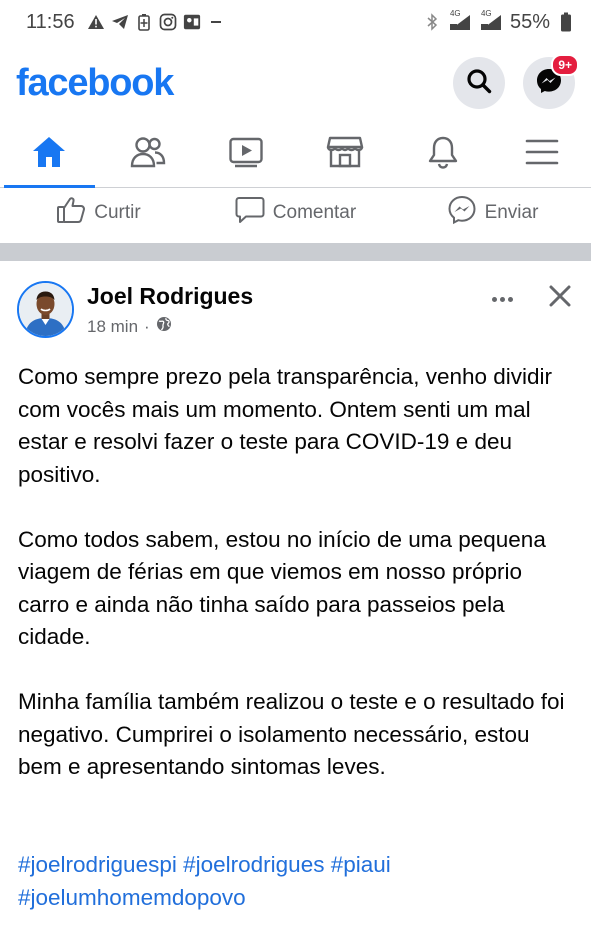  I want to click on more-options-button, so click(502, 299).